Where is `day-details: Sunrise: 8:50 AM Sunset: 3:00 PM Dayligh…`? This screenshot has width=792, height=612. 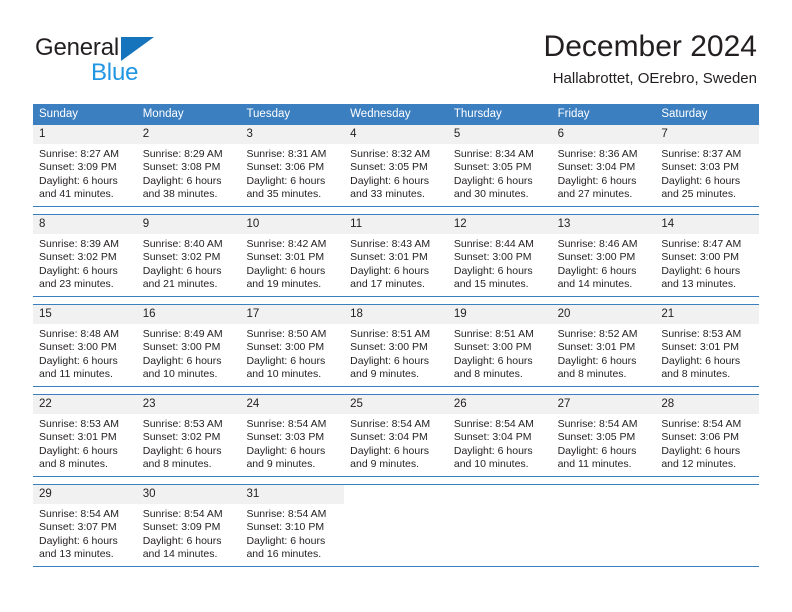
day-details: Sunrise: 8:50 AM Sunset: 3:00 PM Dayligh… is located at coordinates (292, 353).